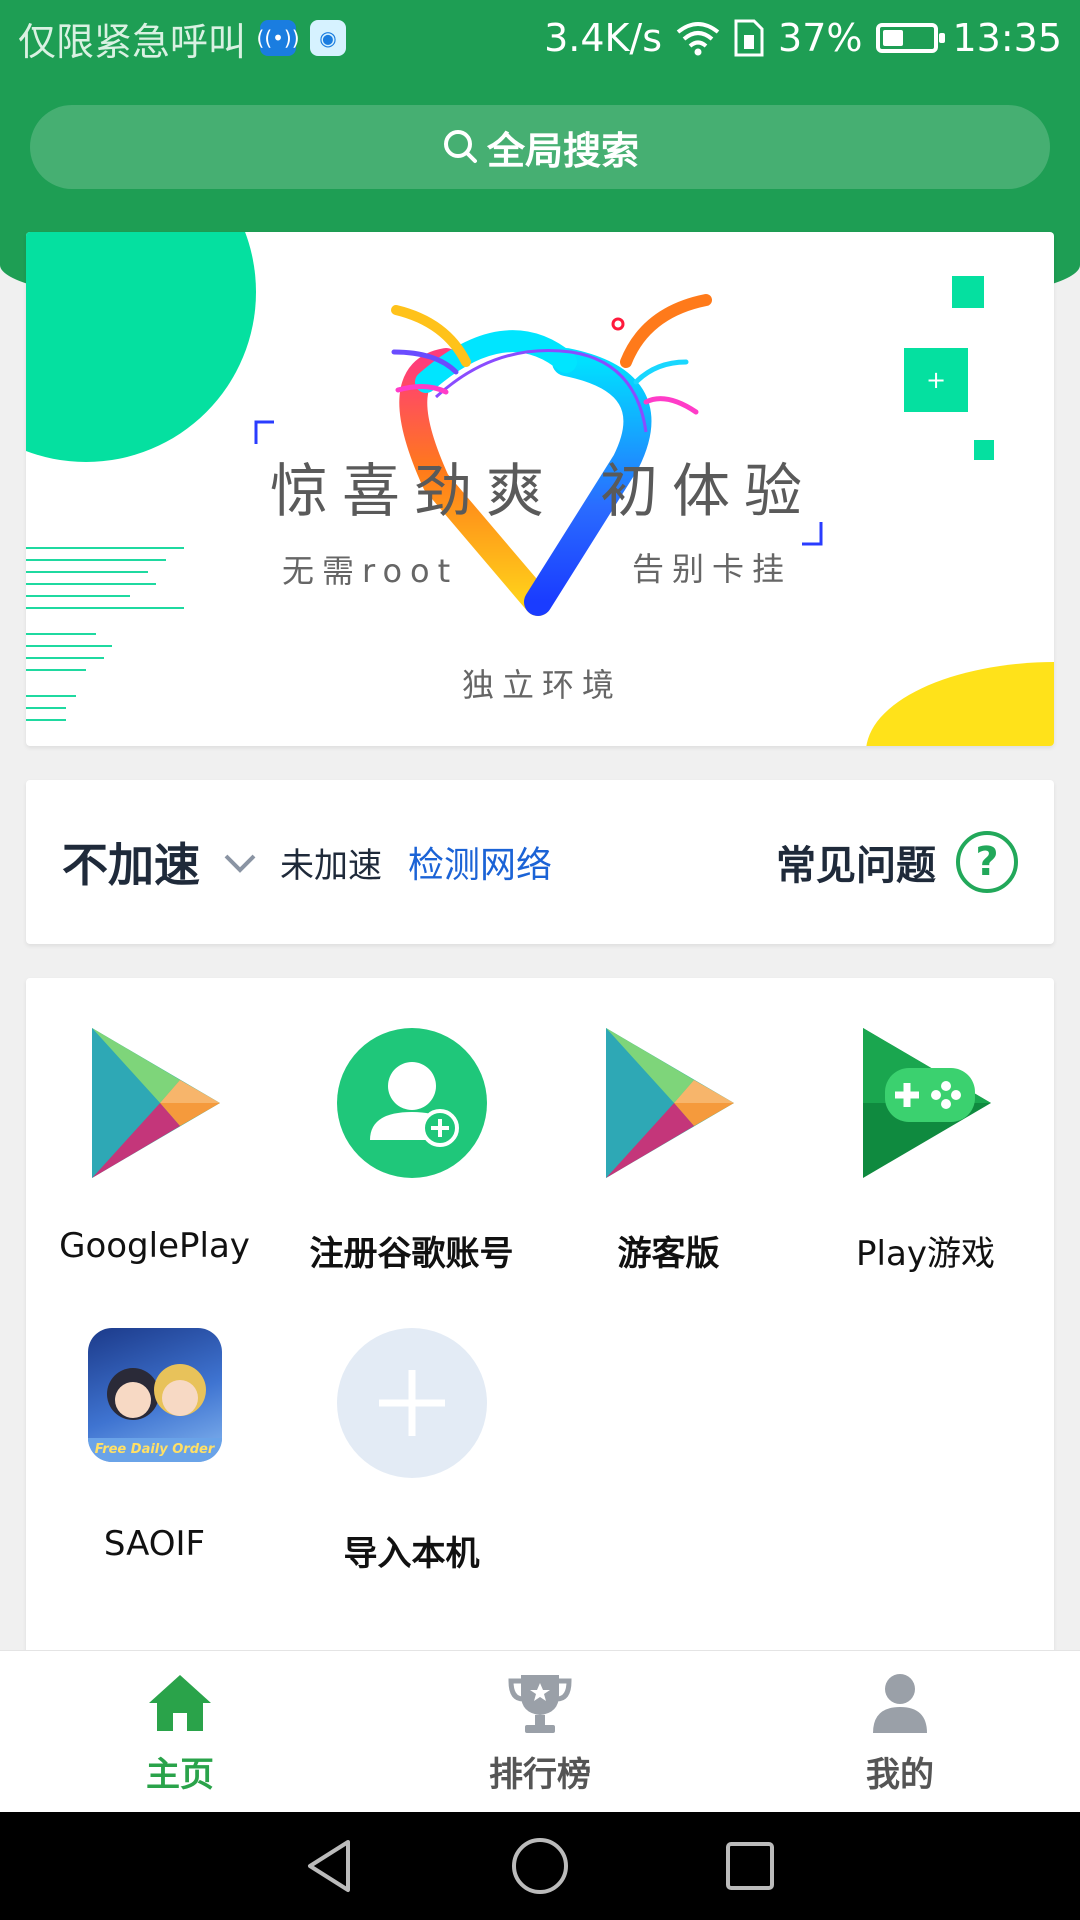 The height and width of the screenshot is (1920, 1080). Describe the element at coordinates (240, 862) in the screenshot. I see `chevron-down-icon` at that location.